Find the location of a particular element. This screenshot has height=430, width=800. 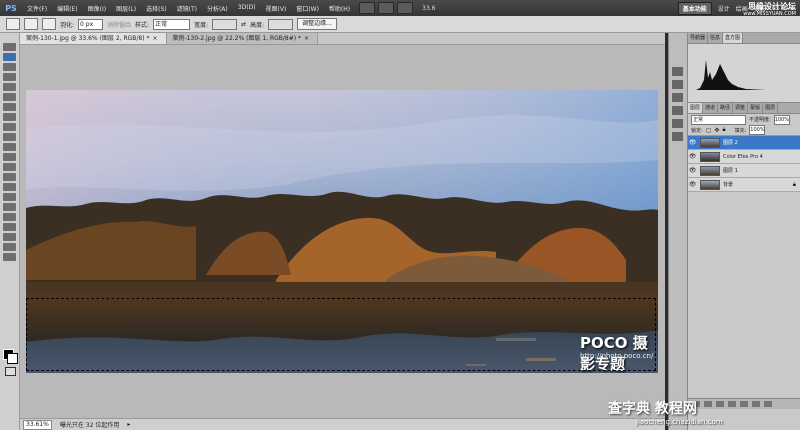

bridge-button is located at coordinates (367, 8).